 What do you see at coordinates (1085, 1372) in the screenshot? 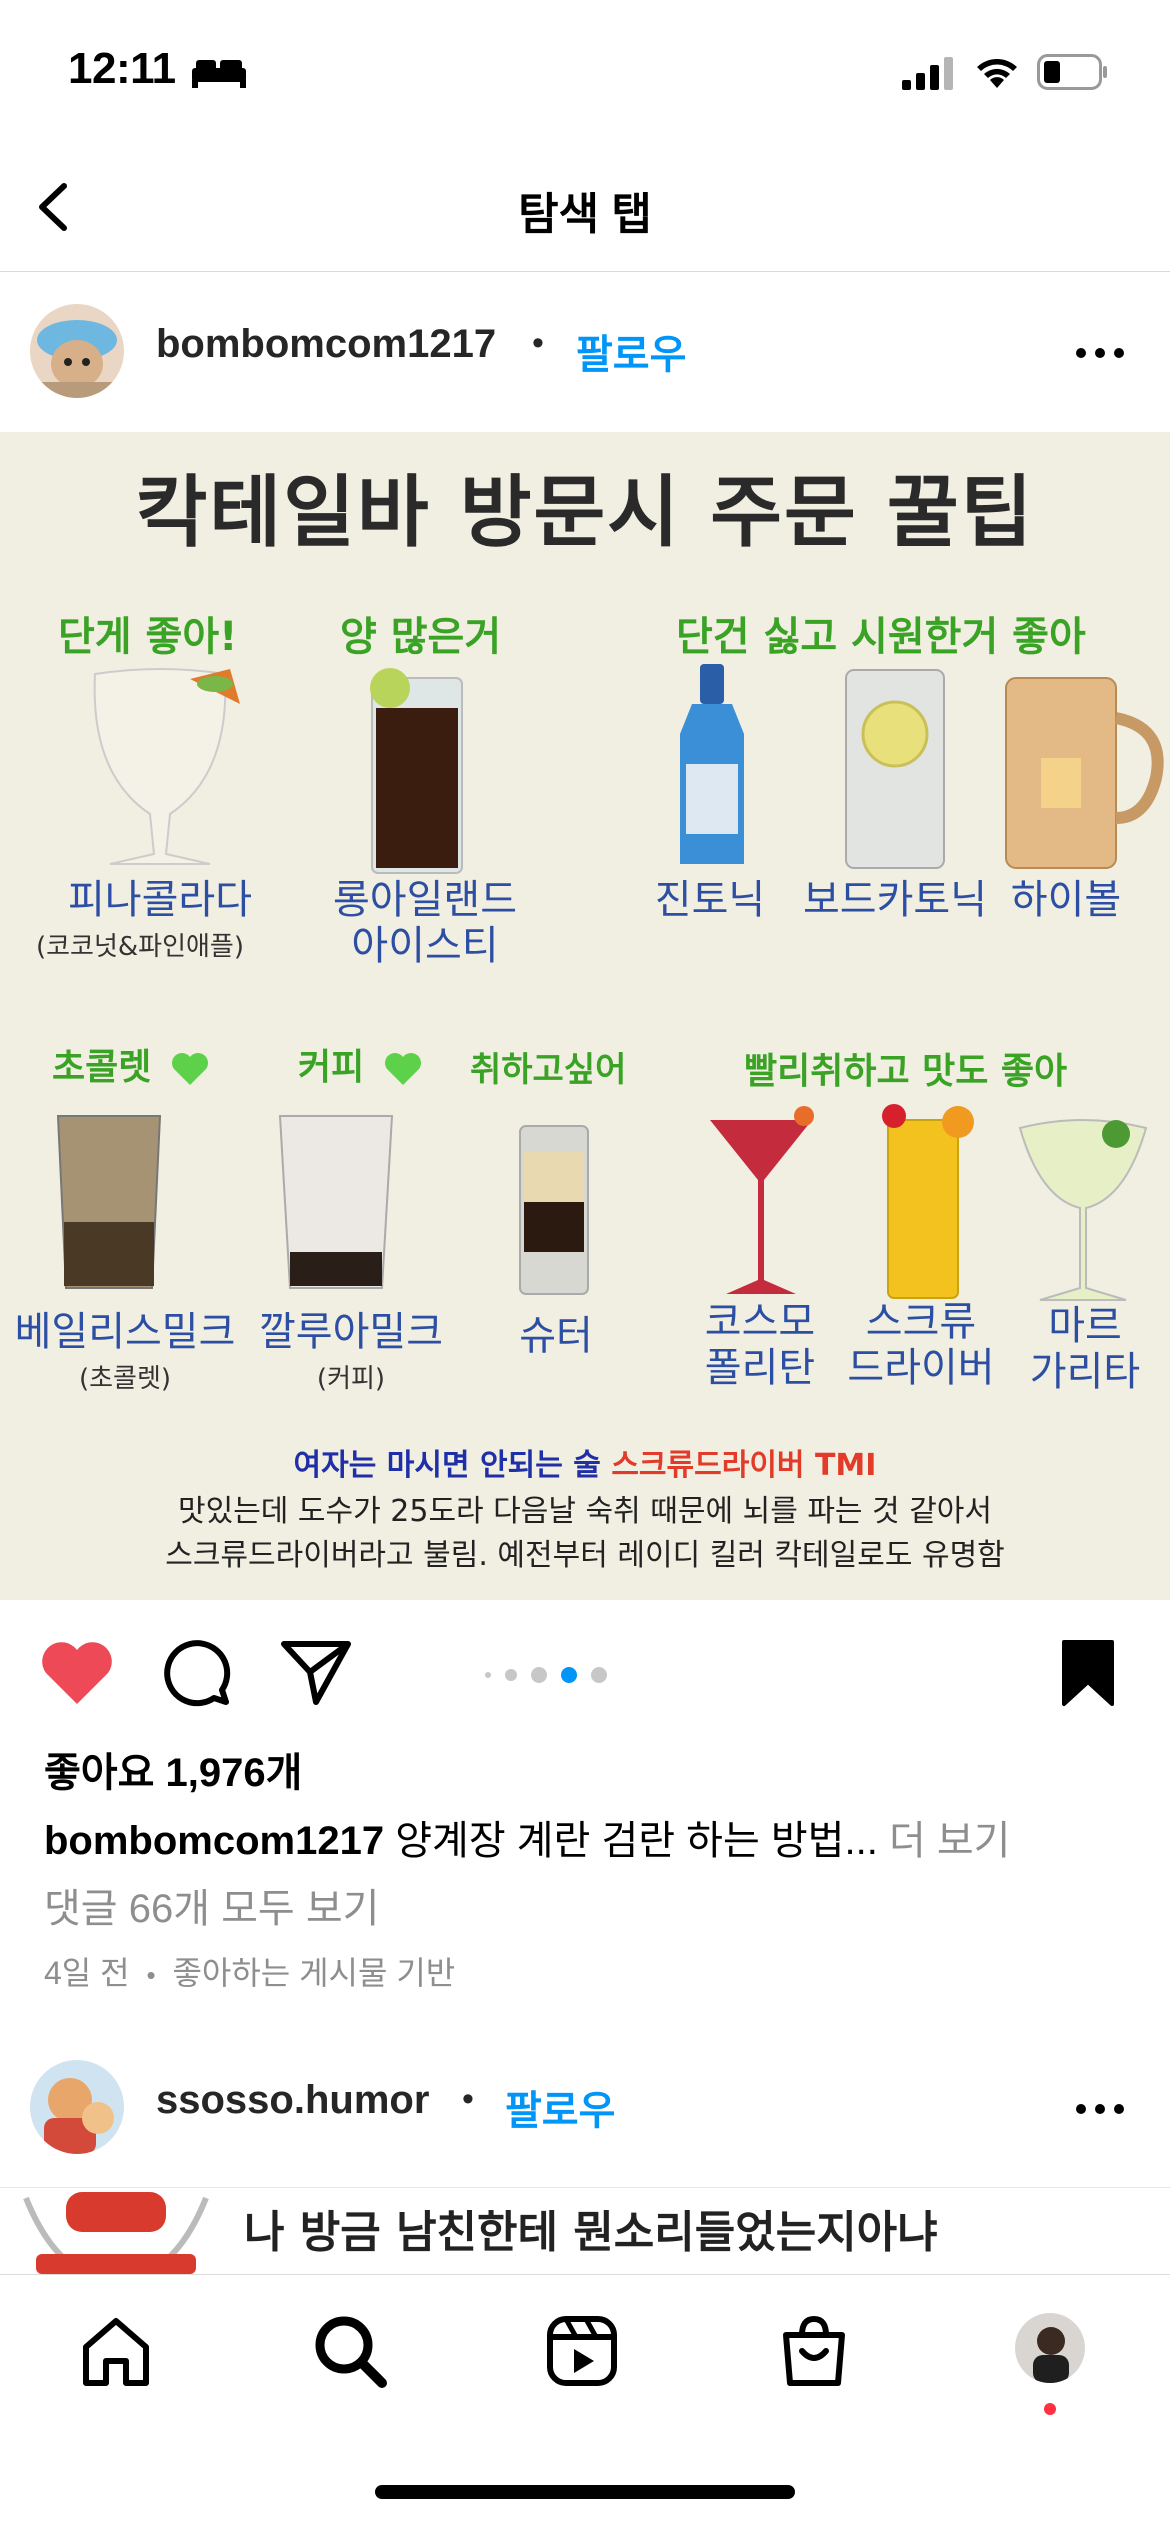
I see `drink-name-marg-2: 가리타` at bounding box center [1085, 1372].